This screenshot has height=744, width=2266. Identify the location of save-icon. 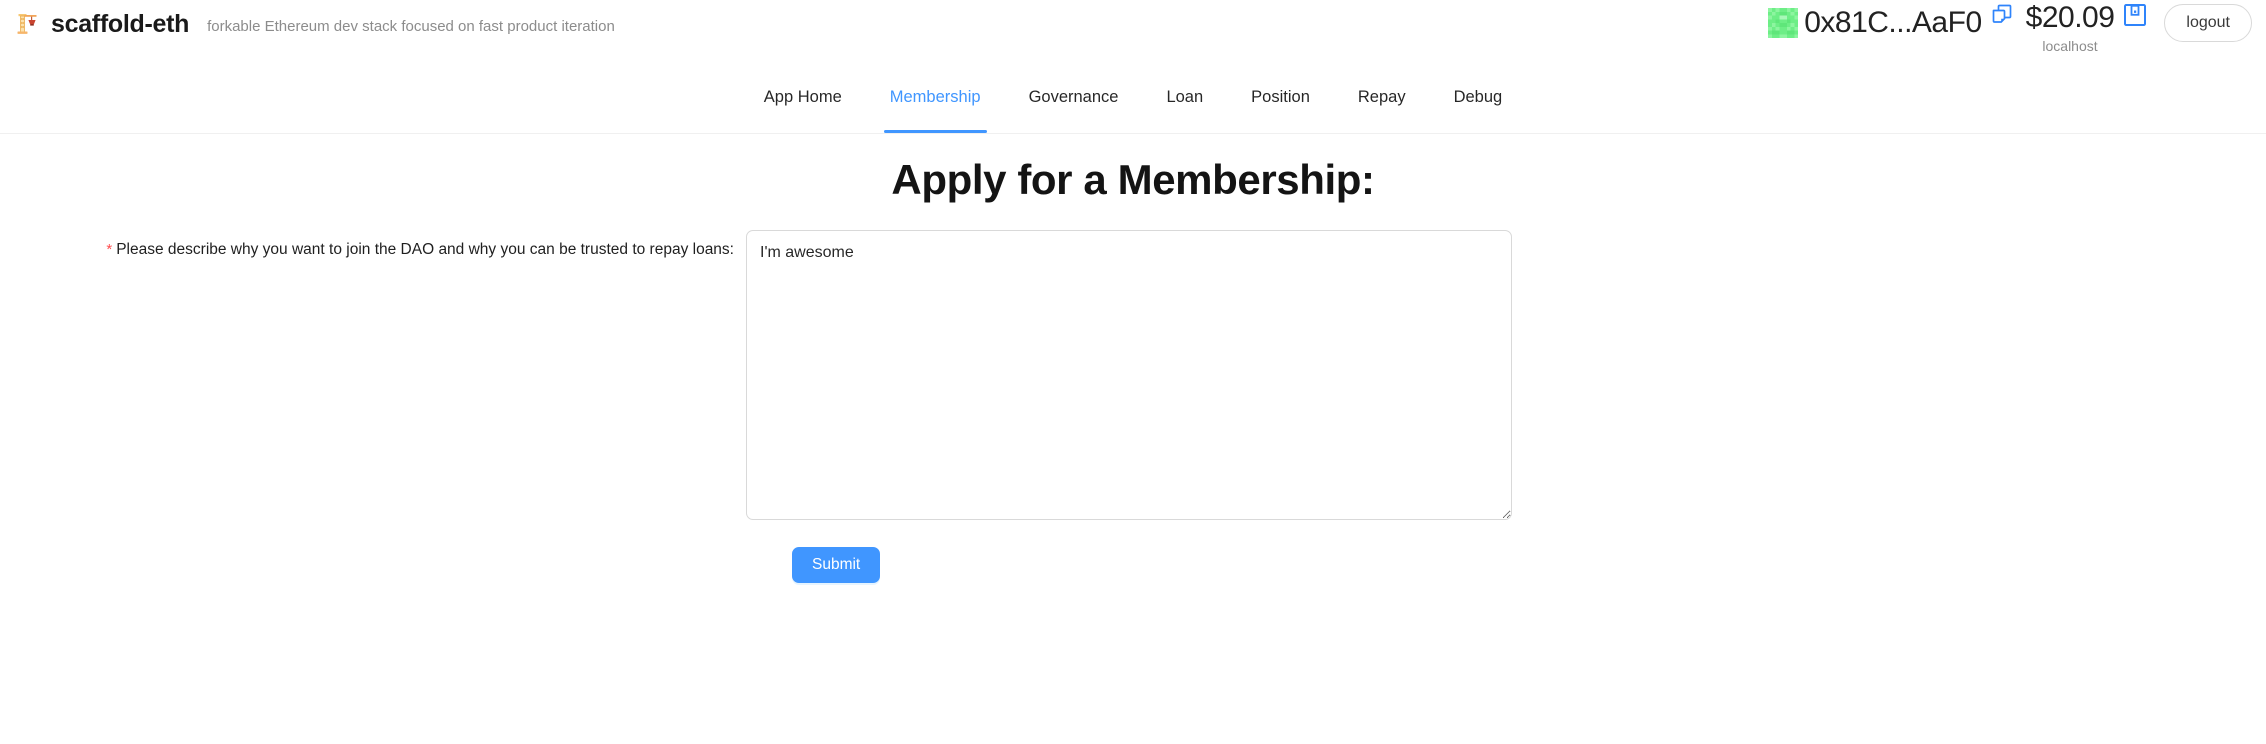
(2135, 15).